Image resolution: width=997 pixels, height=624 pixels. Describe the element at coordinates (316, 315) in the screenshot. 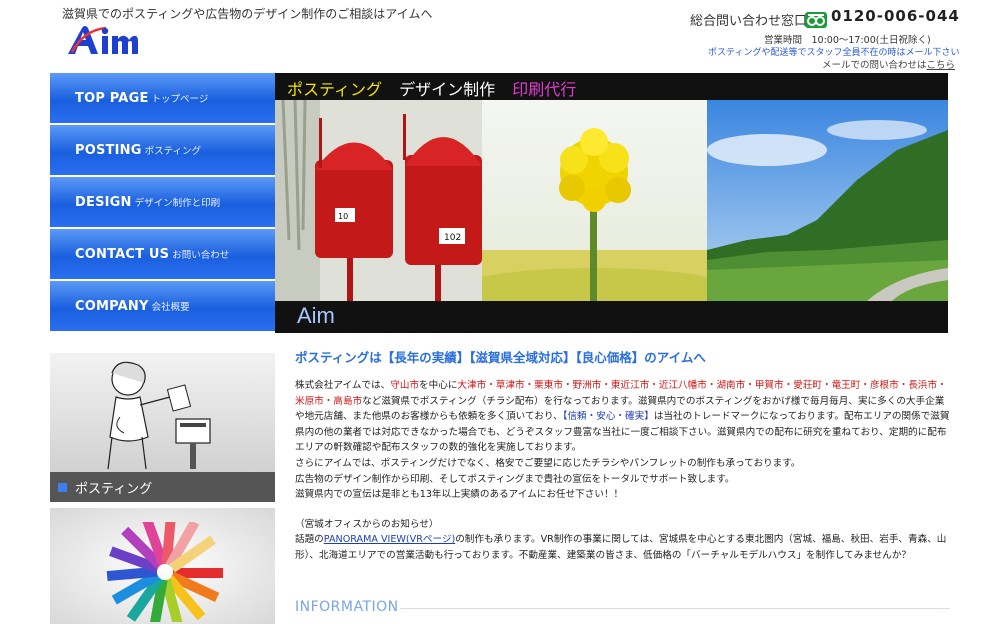

I see `hero-brand: Aim` at that location.